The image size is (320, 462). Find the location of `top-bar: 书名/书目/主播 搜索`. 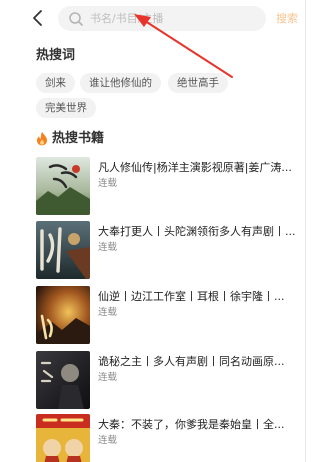

top-bar: 书名/书目/主播 搜索 is located at coordinates (155, 18).